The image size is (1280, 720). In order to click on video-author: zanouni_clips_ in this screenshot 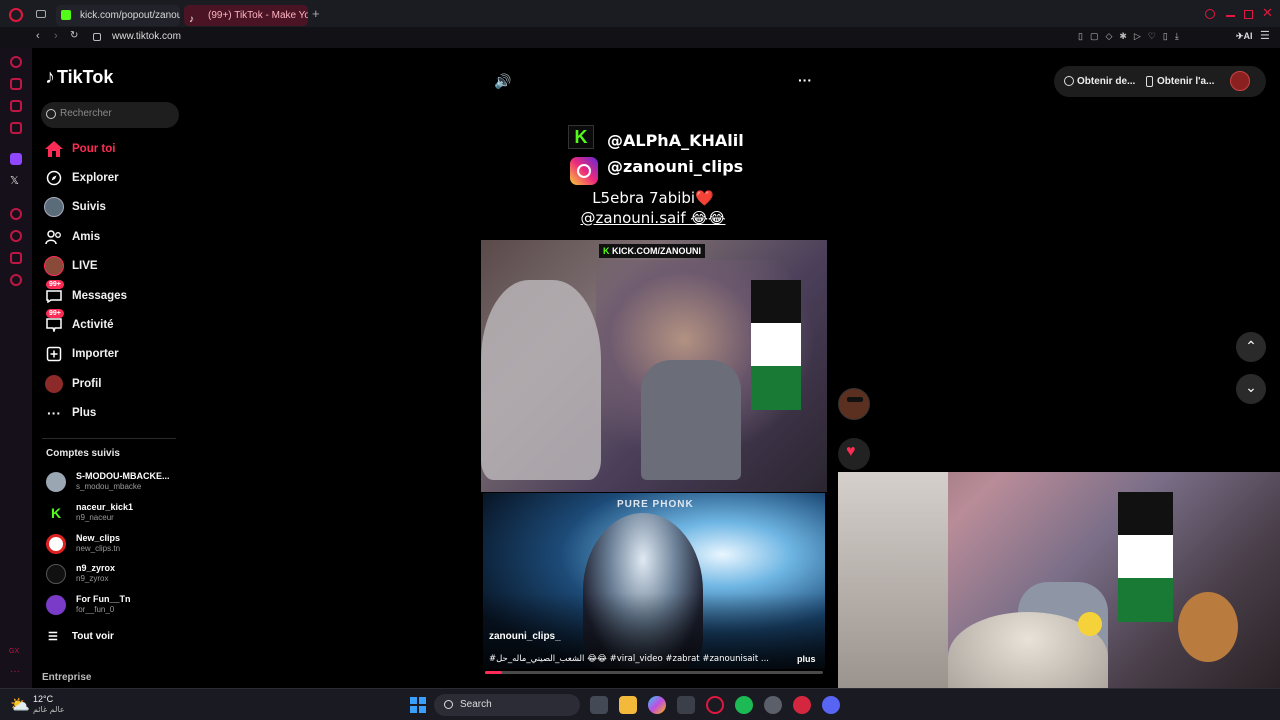, I will do `click(525, 636)`.